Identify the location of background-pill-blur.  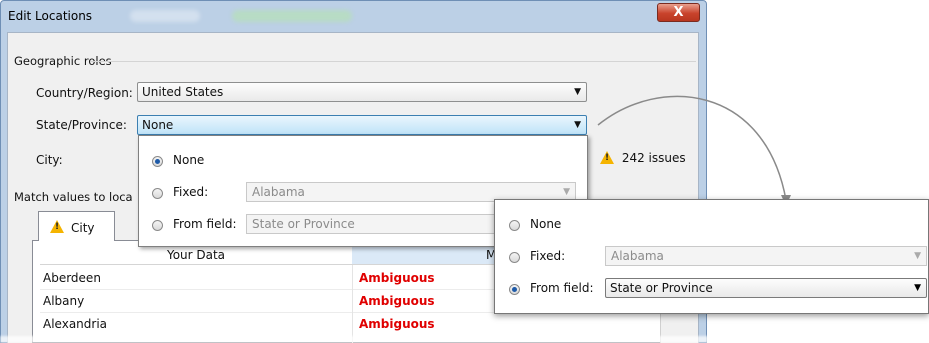
(292, 16).